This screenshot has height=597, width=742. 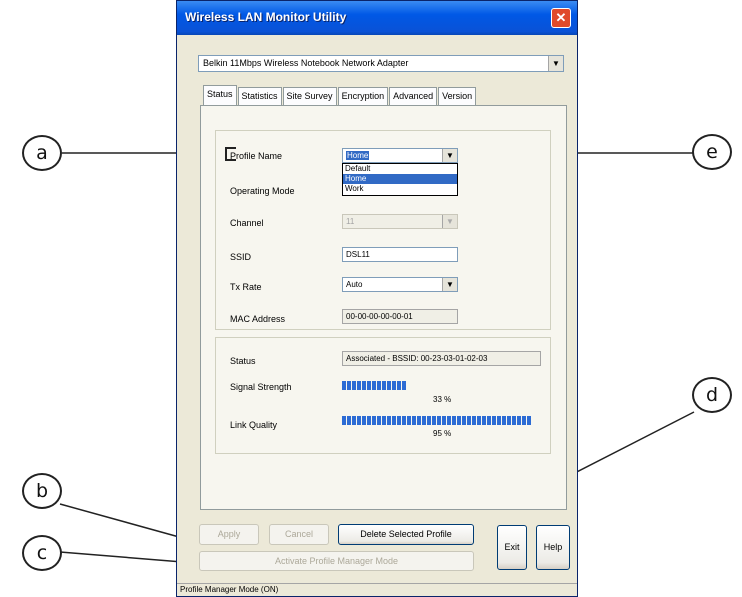 I want to click on apply-button: Apply, so click(x=229, y=534).